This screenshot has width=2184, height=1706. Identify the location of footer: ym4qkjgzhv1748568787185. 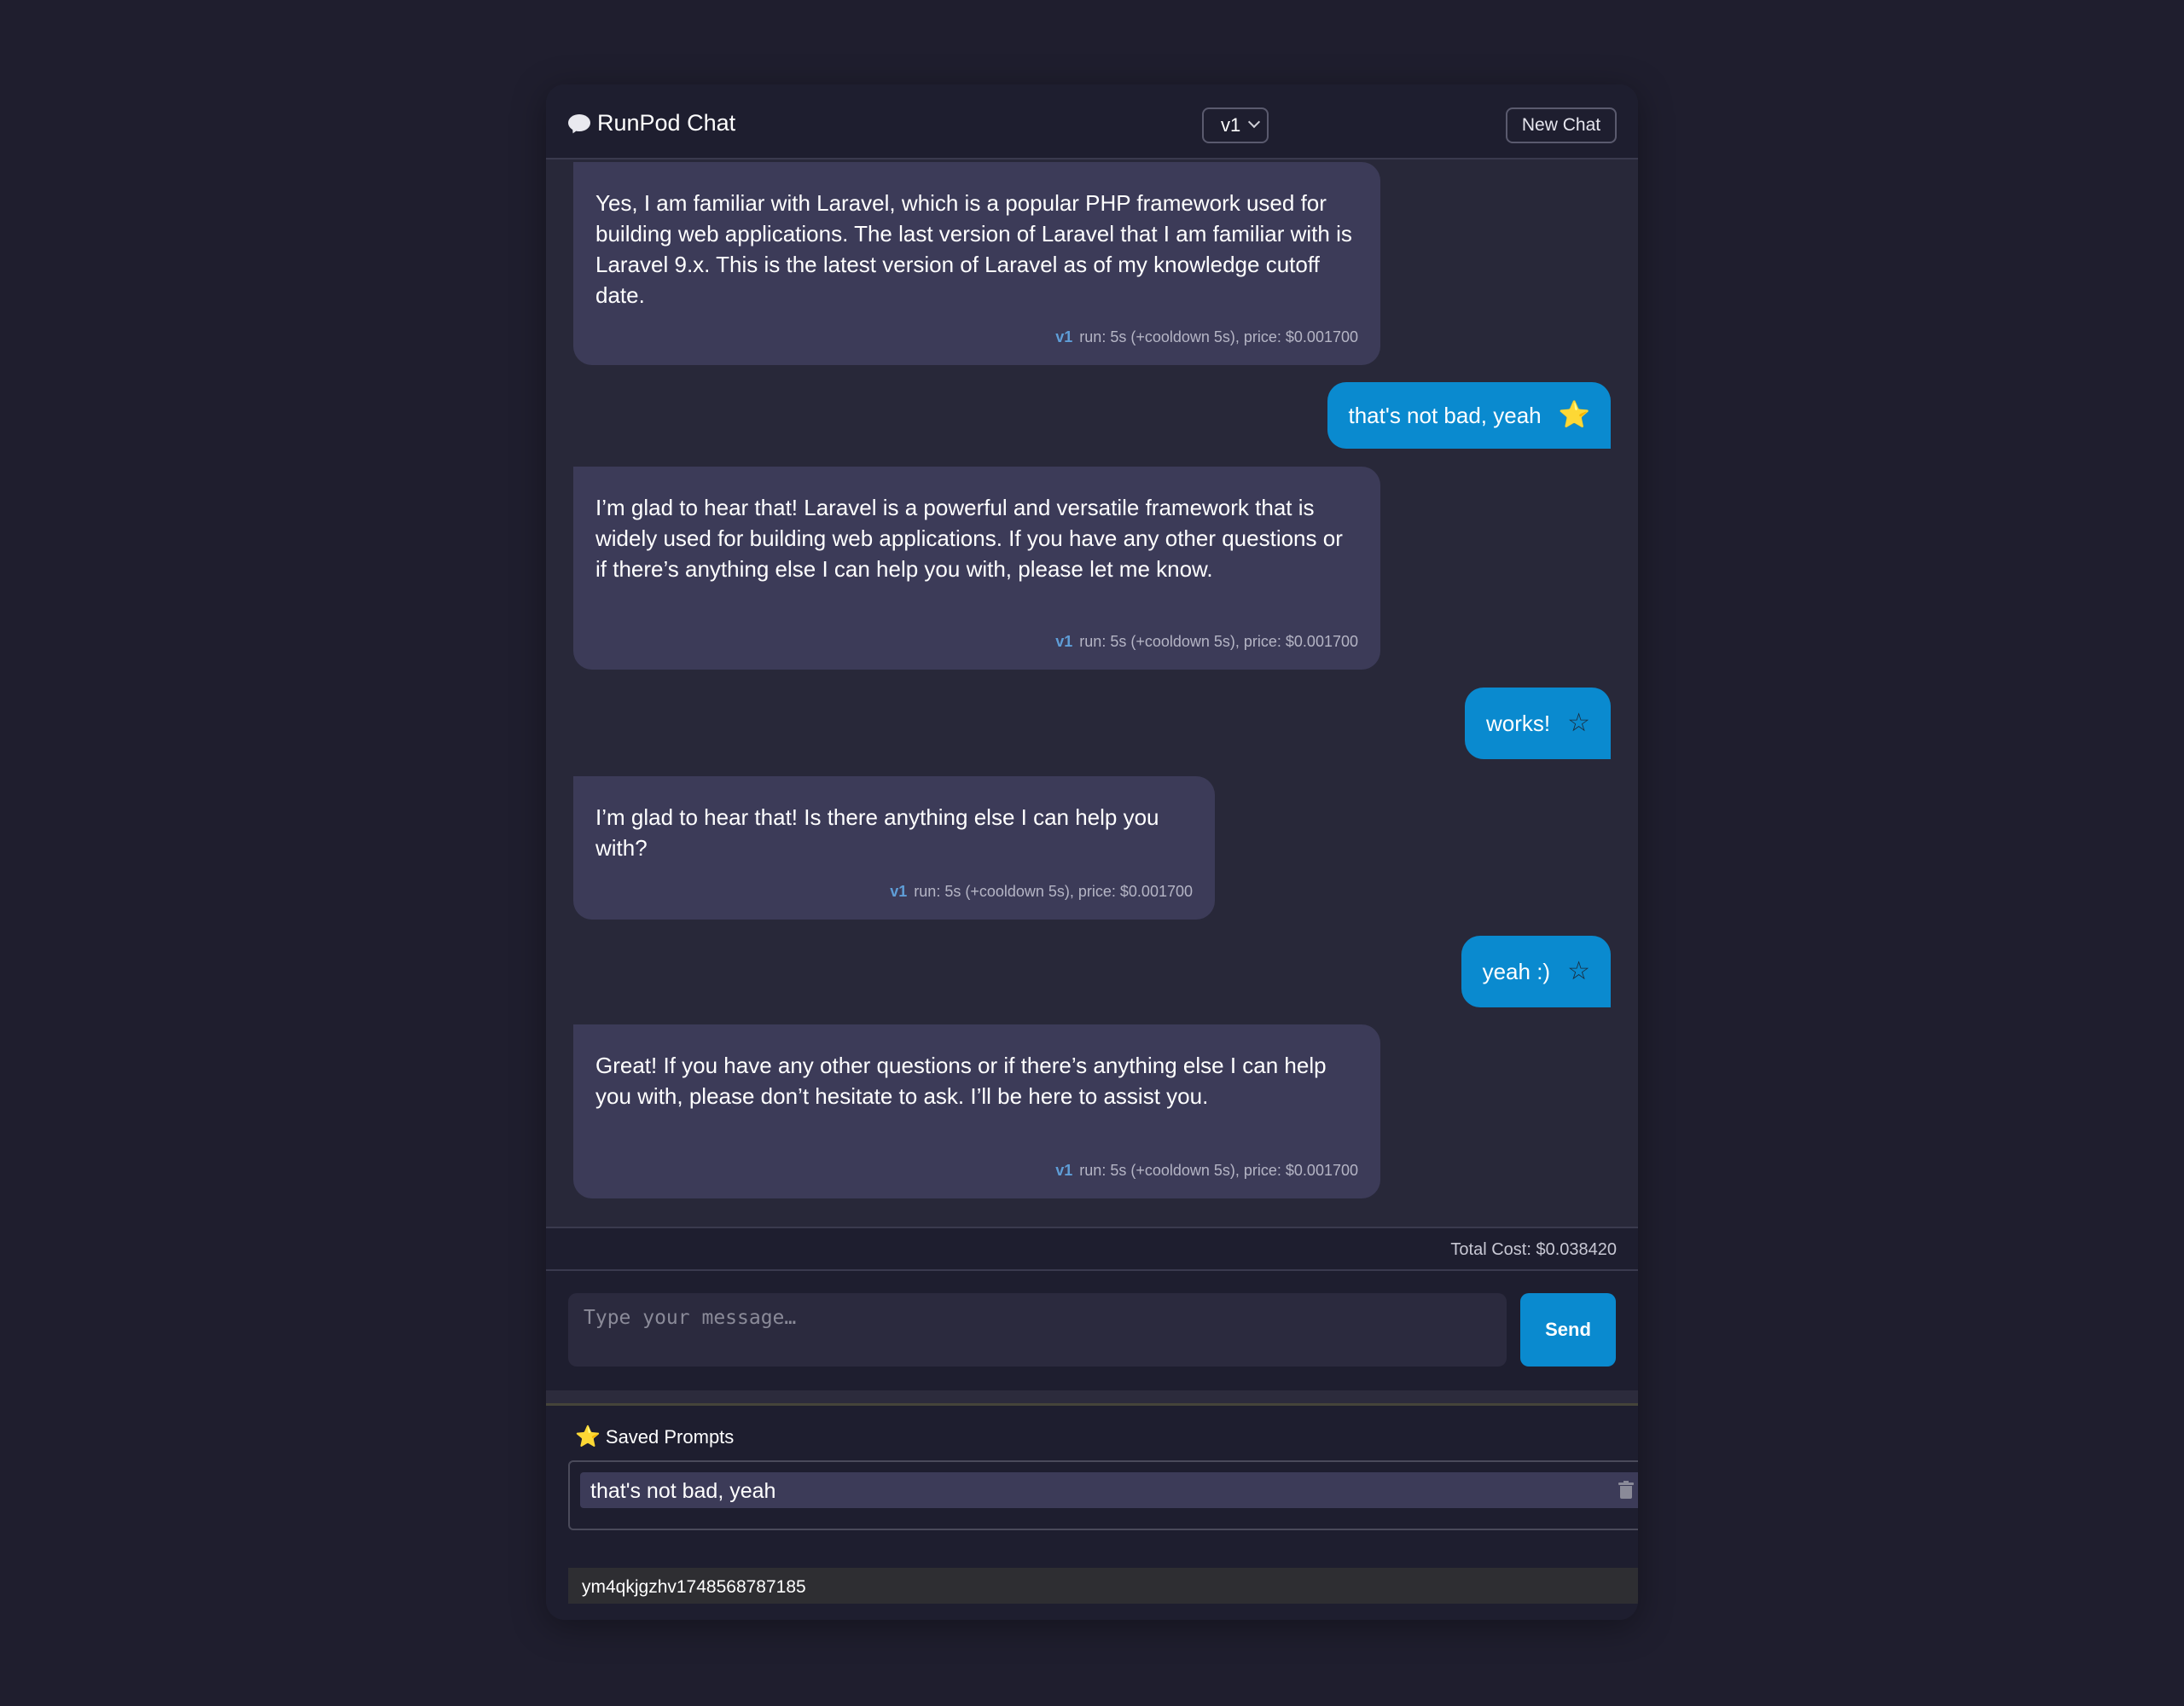
(1092, 1590).